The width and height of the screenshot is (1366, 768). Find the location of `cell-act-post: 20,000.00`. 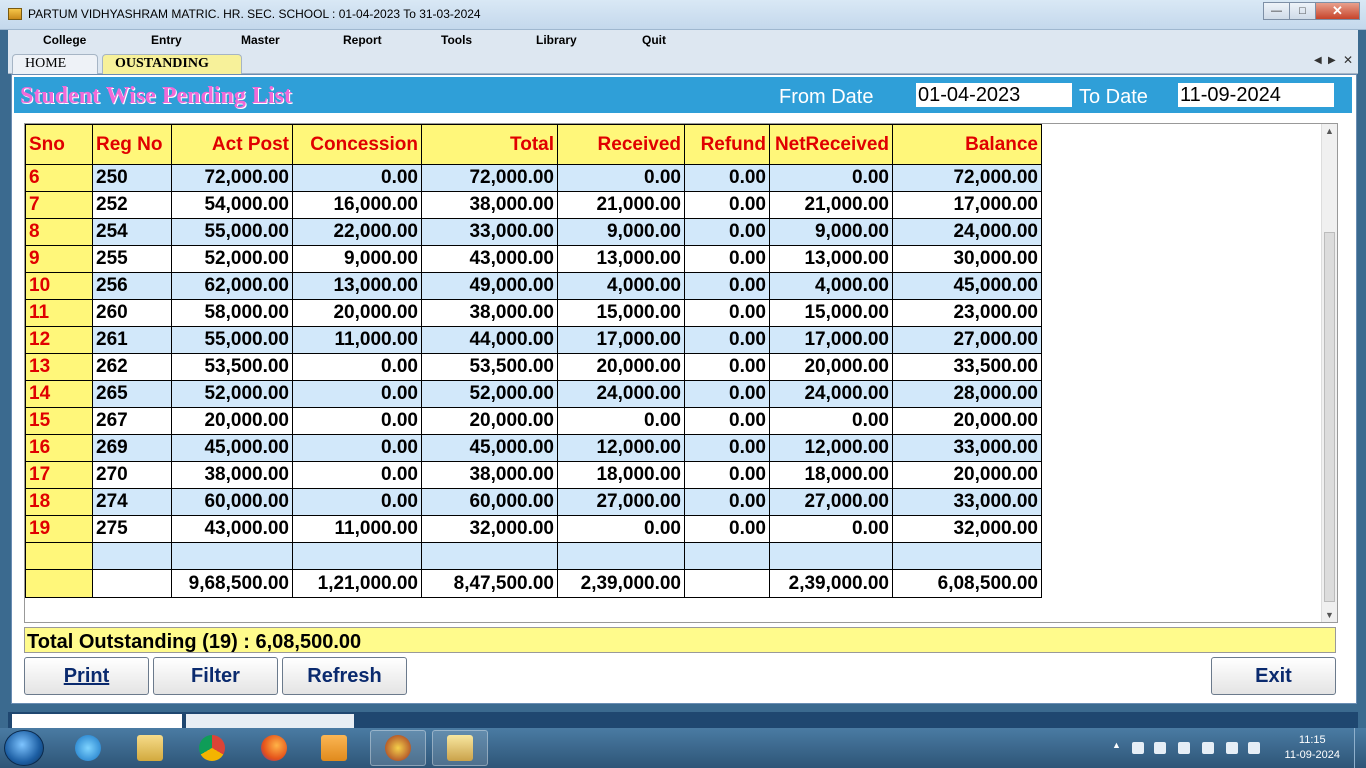

cell-act-post: 20,000.00 is located at coordinates (232, 421).